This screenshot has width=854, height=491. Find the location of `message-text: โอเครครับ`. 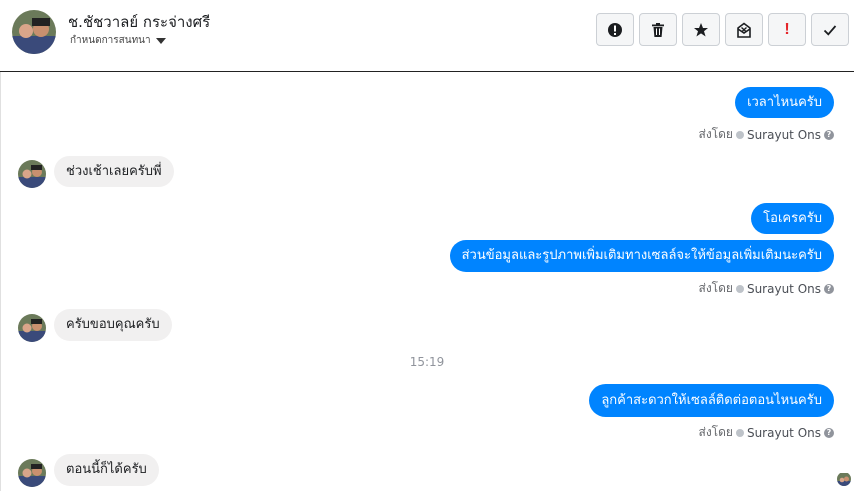

message-text: โอเครครับ is located at coordinates (792, 218).